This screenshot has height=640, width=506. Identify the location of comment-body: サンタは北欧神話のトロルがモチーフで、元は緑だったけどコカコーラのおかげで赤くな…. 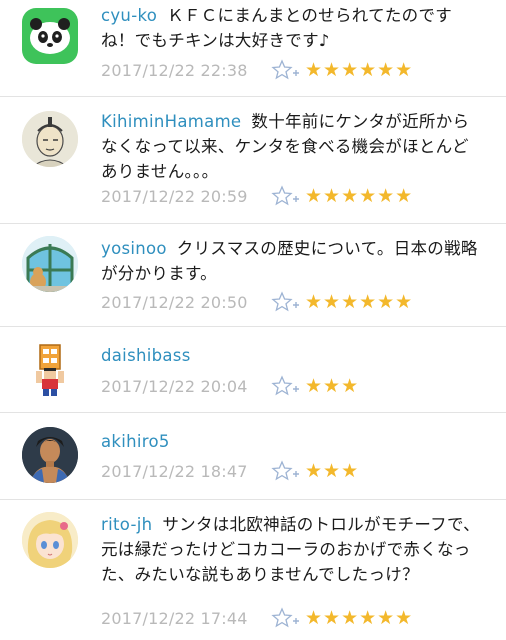
(290, 549).